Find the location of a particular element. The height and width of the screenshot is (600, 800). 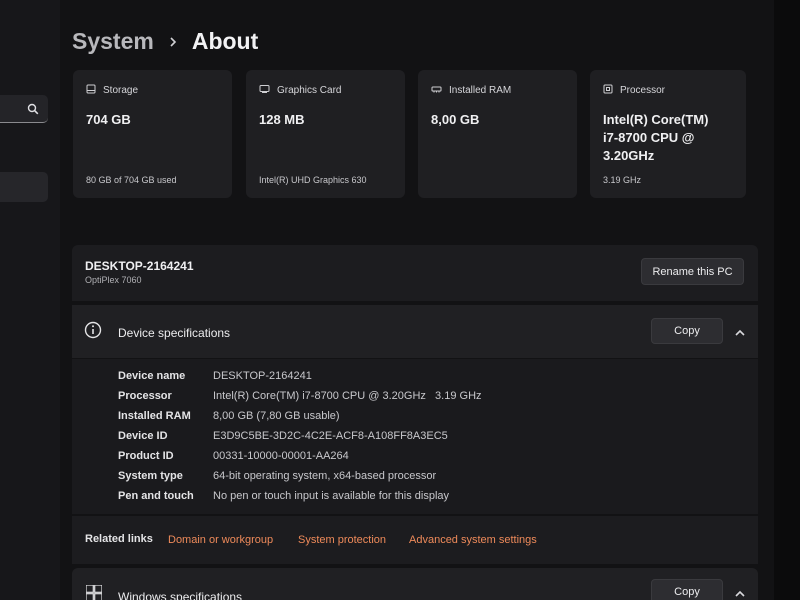

windows-specs-header: Windows specifications Copy is located at coordinates (415, 584).